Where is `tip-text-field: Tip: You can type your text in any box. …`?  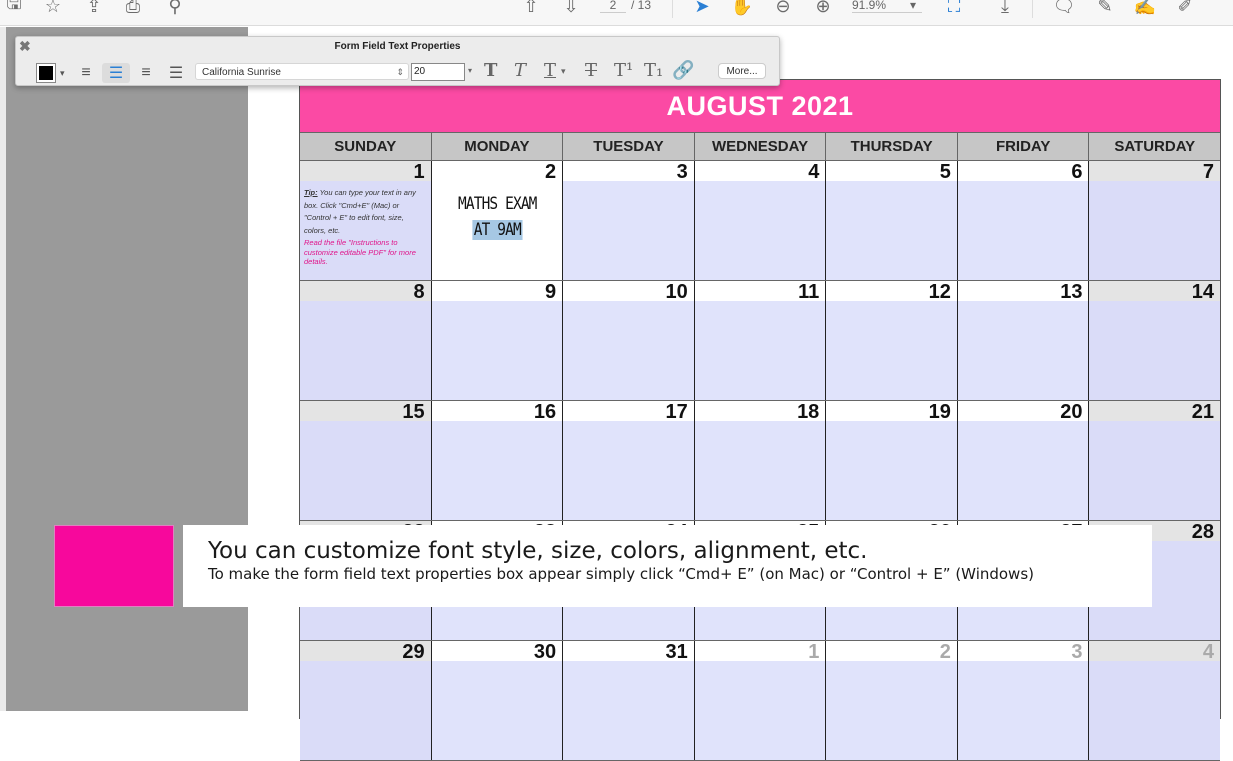
tip-text-field: Tip: You can type your text in any box. … is located at coordinates (365, 227).